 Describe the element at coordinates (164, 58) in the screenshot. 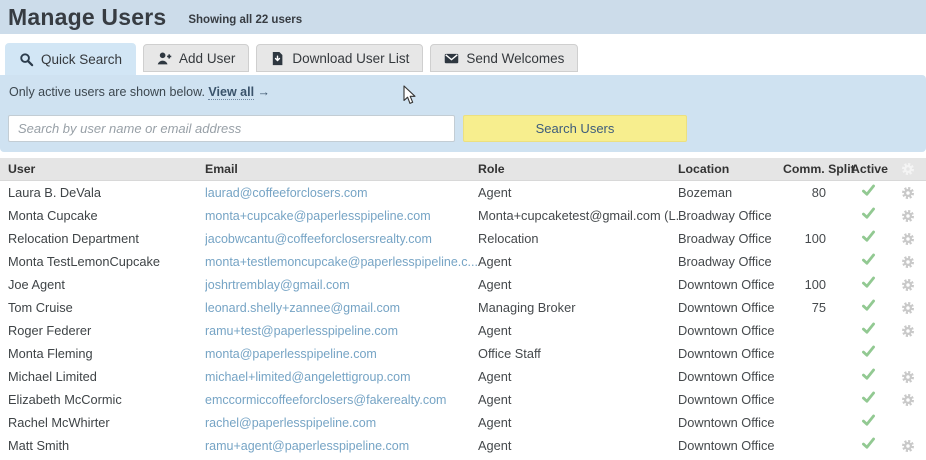

I see `add-user-icon` at that location.